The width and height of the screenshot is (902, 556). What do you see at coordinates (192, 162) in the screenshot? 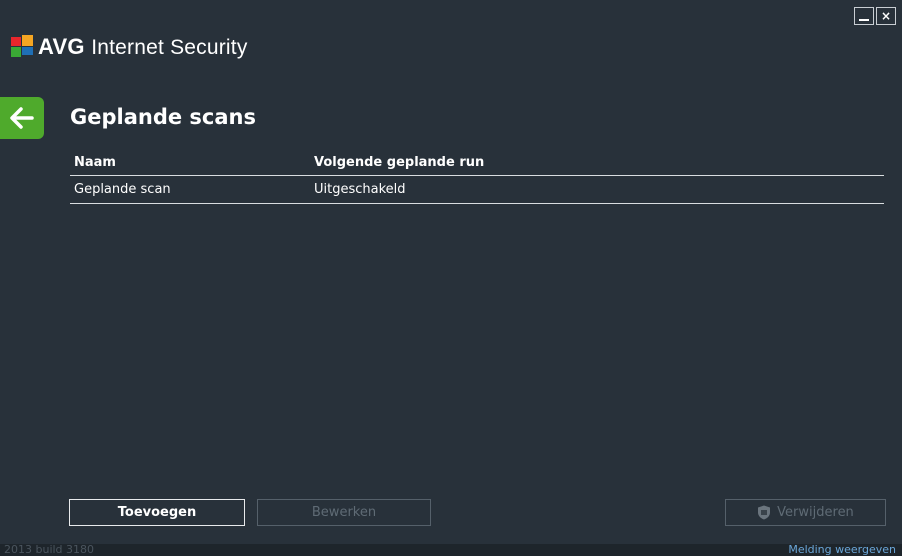
I see `column-header-name: Naam` at bounding box center [192, 162].